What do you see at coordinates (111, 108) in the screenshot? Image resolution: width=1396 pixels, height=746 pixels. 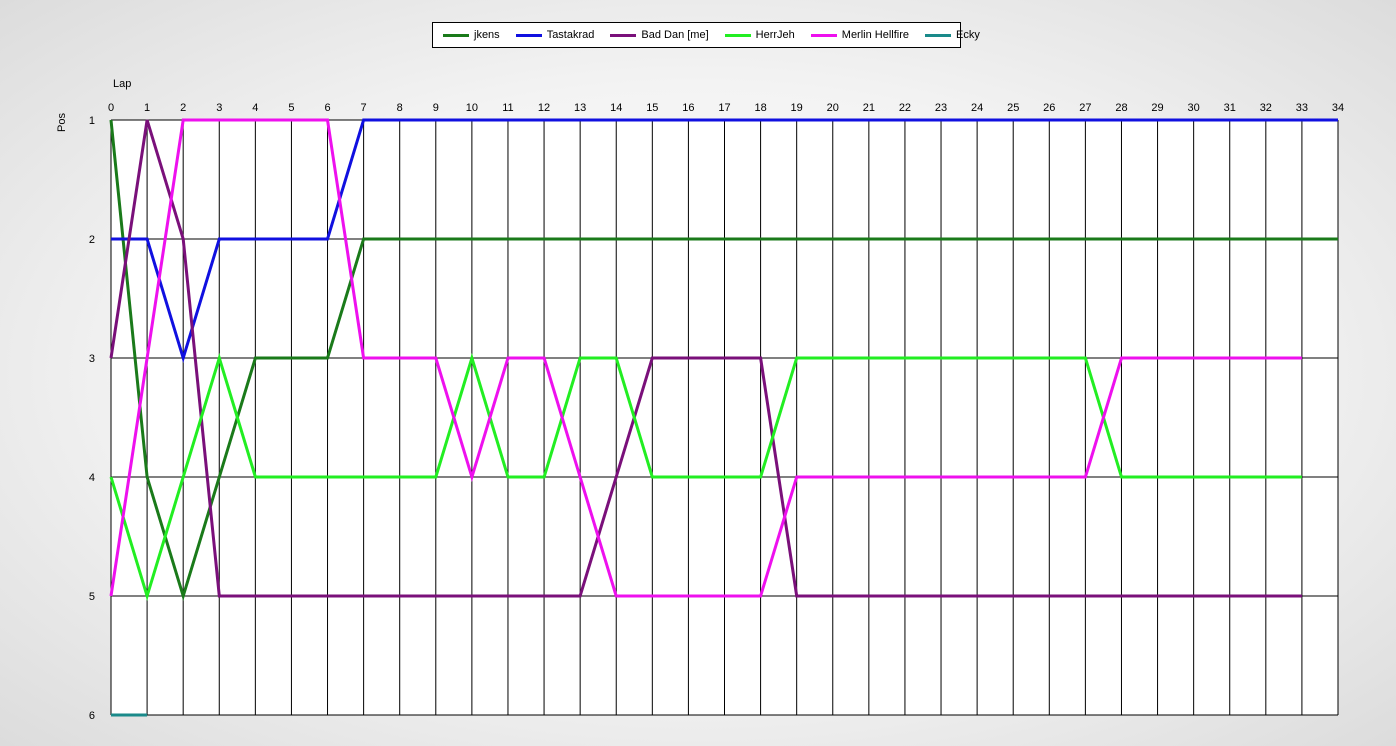 I see `x-tick-label: 0` at bounding box center [111, 108].